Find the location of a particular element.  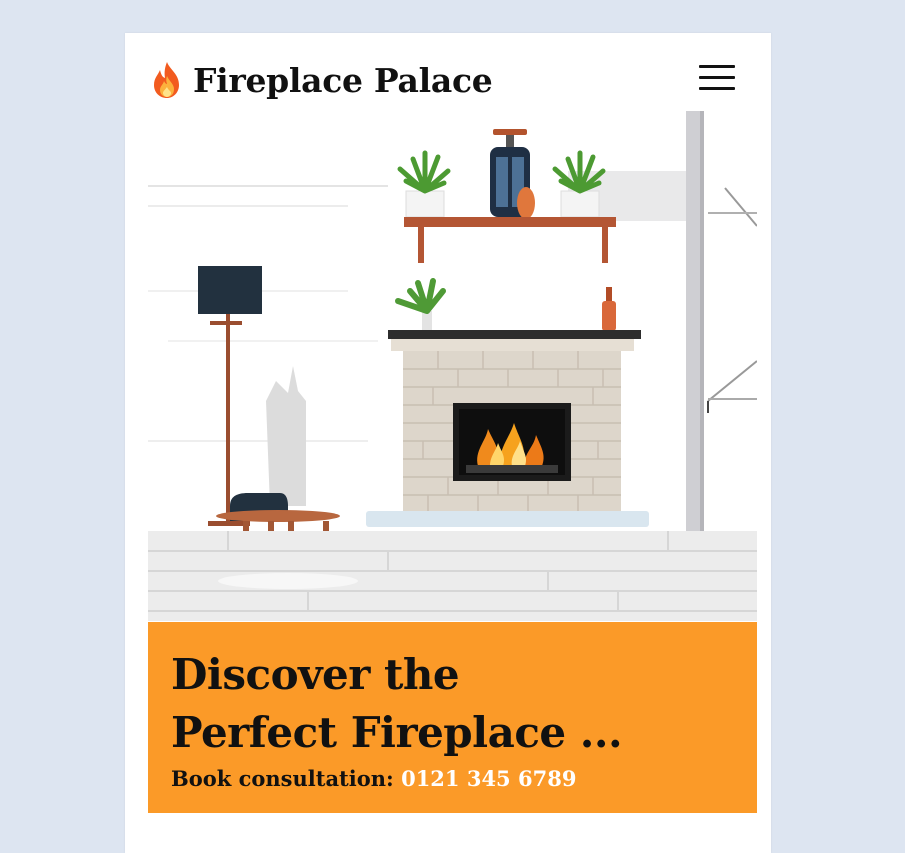

menu-button is located at coordinates (717, 80).